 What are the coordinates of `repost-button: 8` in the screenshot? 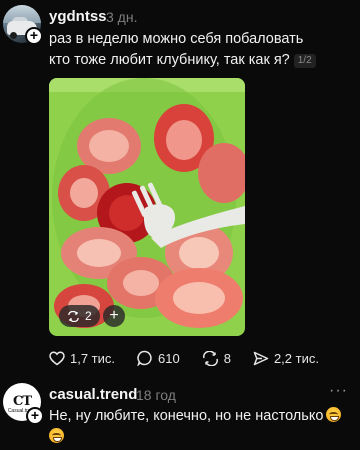 It's located at (216, 358).